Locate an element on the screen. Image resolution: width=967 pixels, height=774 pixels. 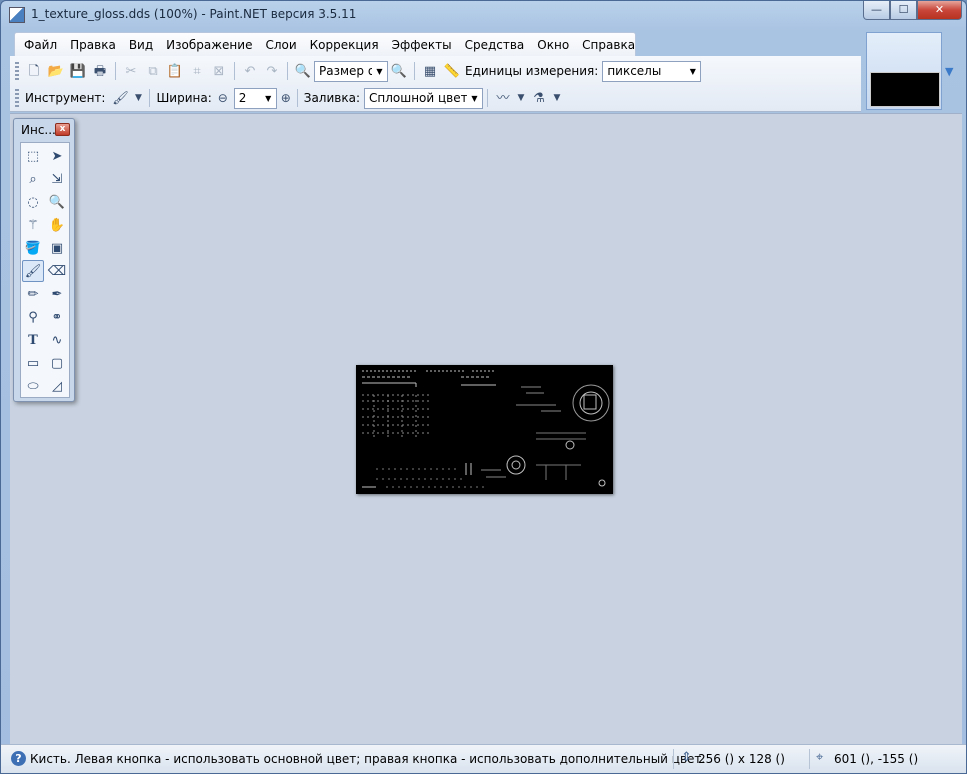
ellipse-shape-icon: ⬭ is located at coordinates (33, 386).